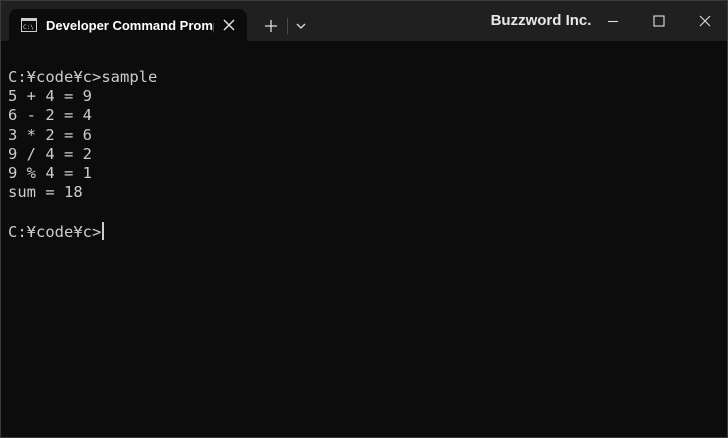  Describe the element at coordinates (83, 77) in the screenshot. I see `terminal-line: C:¥code¥c>sample` at that location.